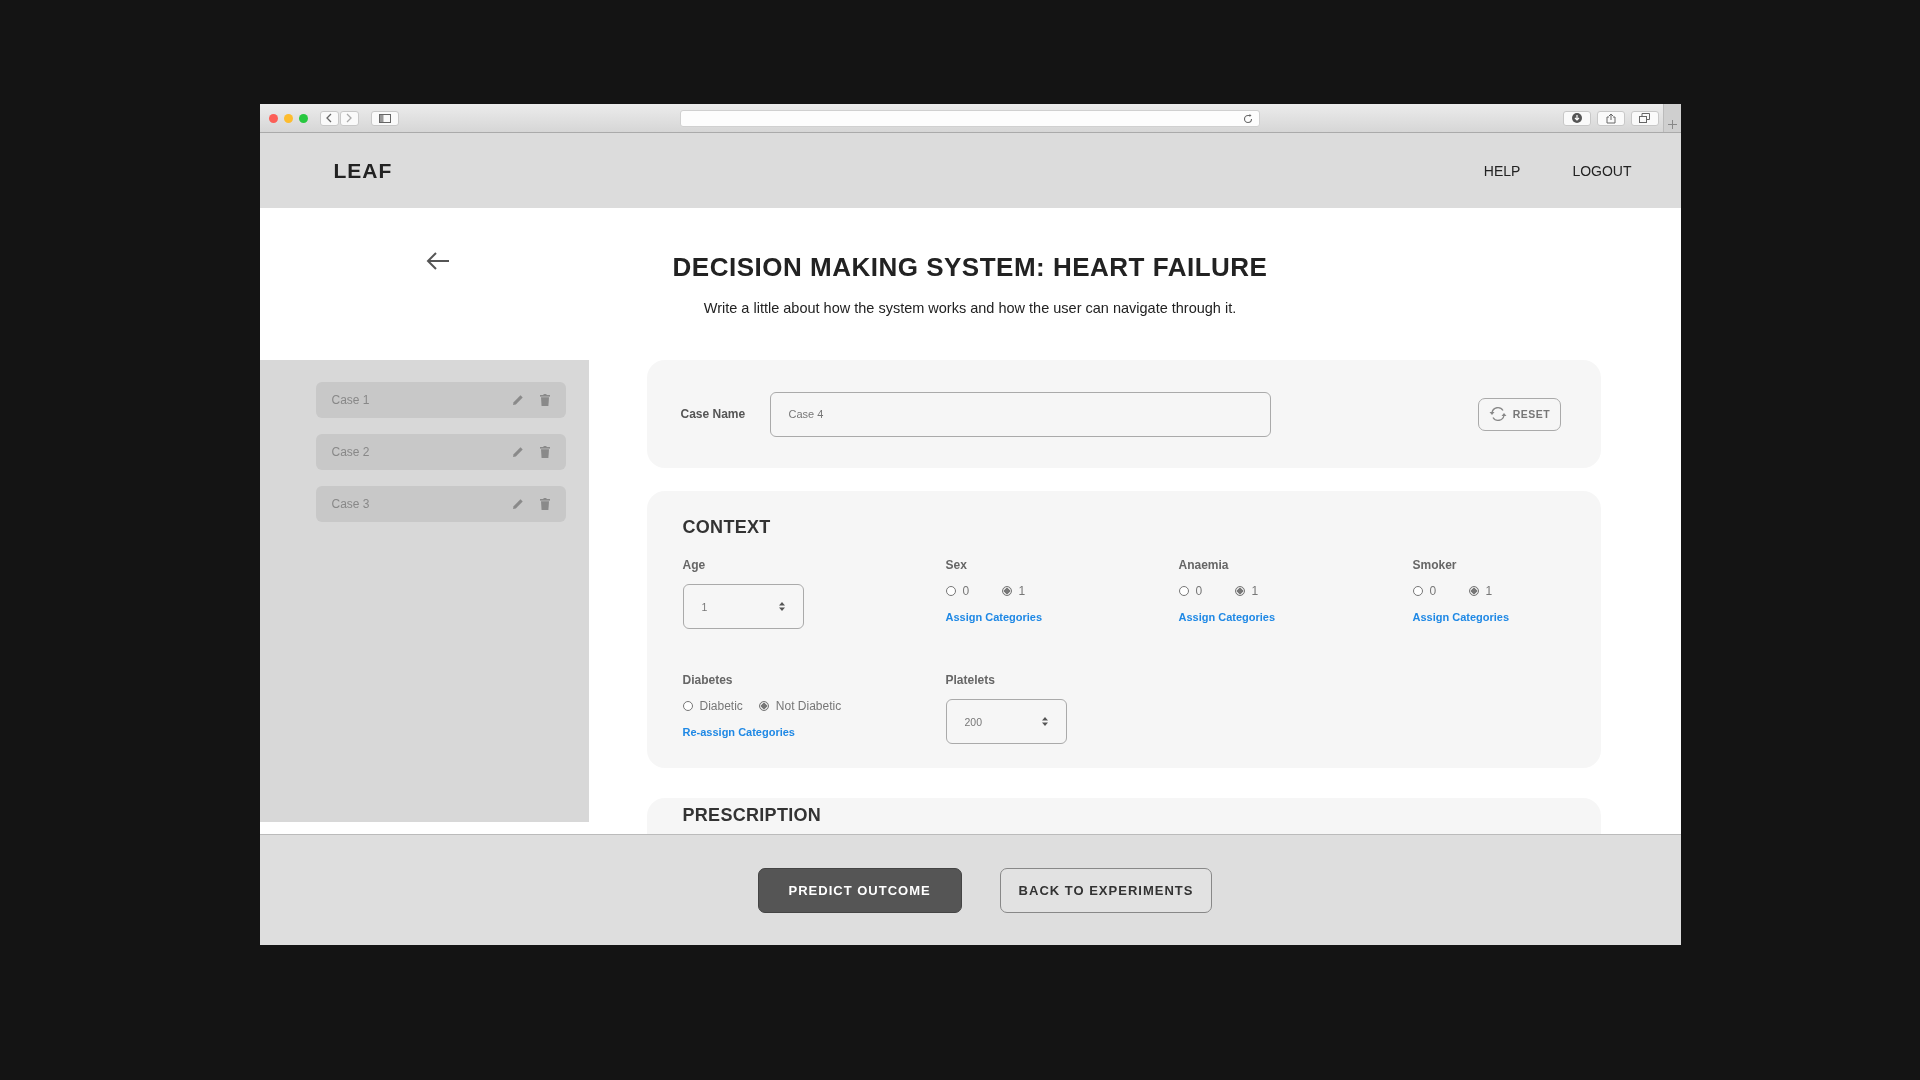  What do you see at coordinates (970, 267) in the screenshot?
I see `page-title: DECISION MAKING SYSTEM: HEART FAILURE` at bounding box center [970, 267].